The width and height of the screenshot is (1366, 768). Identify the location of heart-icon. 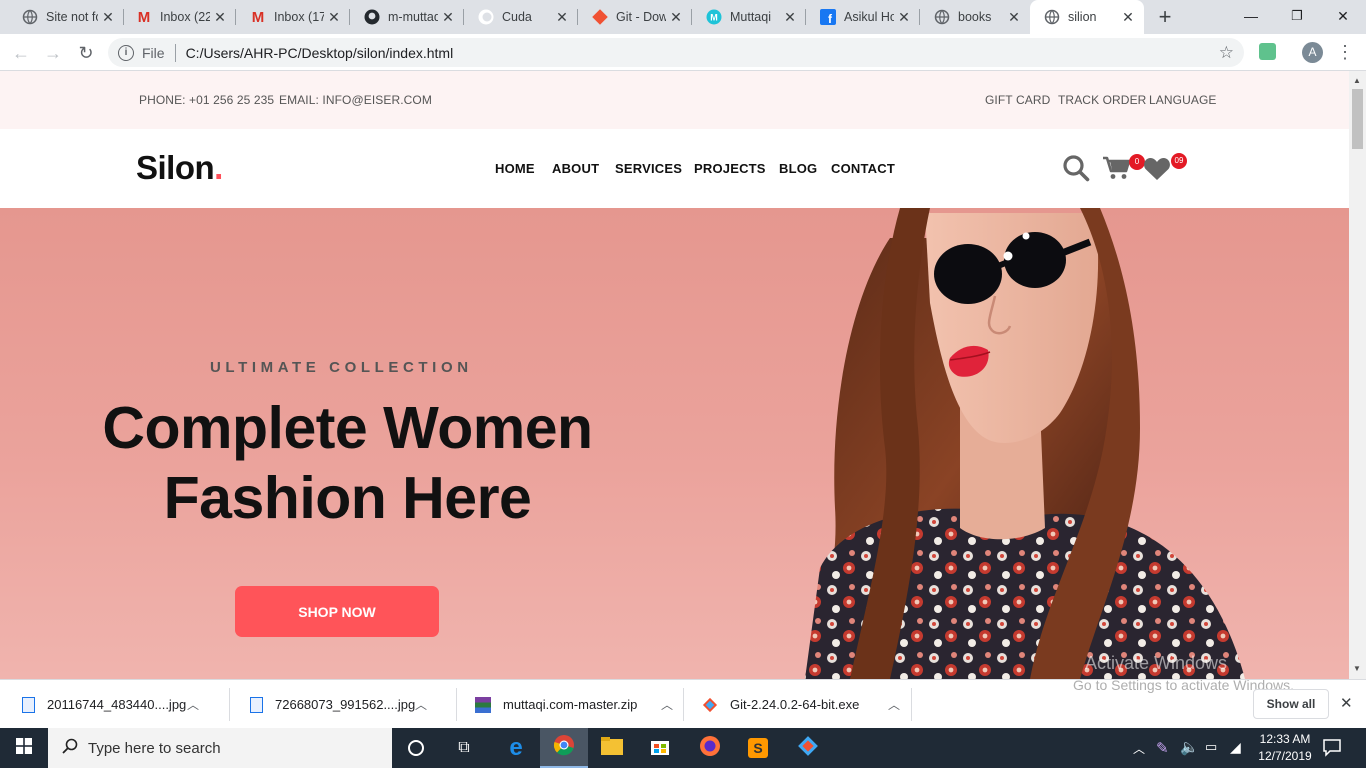
(1157, 171).